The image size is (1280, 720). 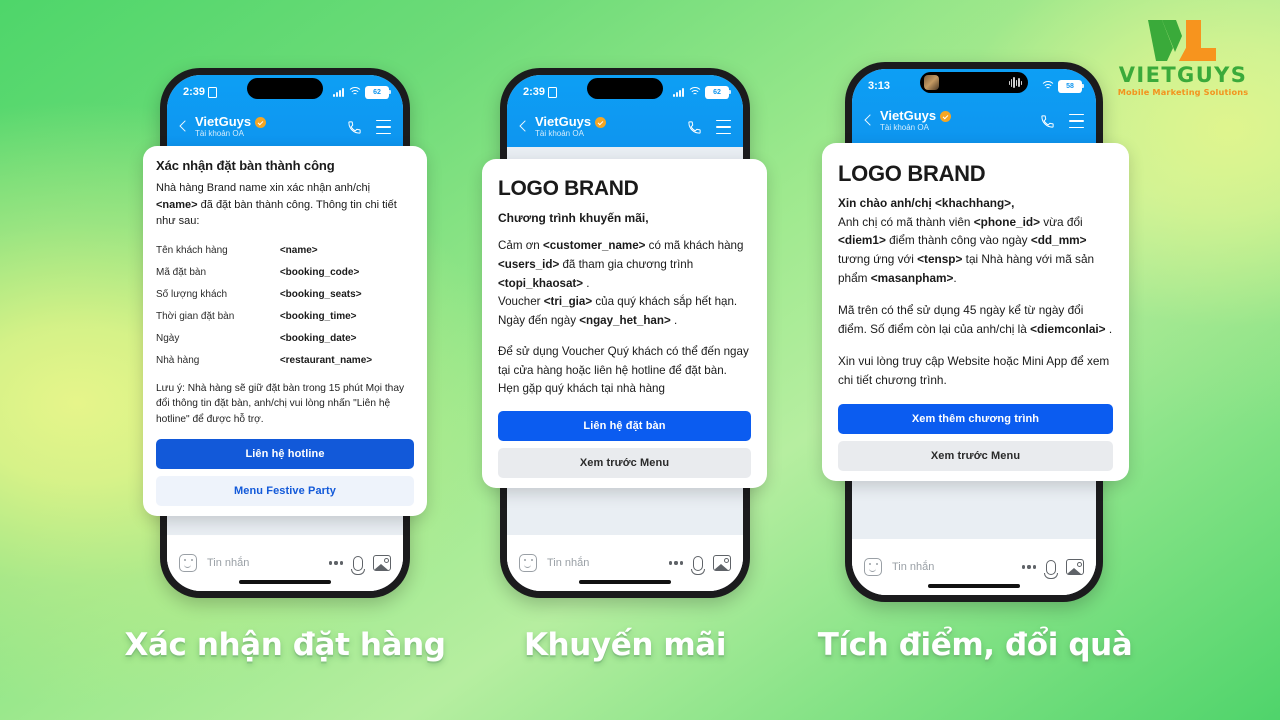 I want to click on row-key: Tên khách hàng, so click(x=192, y=250).